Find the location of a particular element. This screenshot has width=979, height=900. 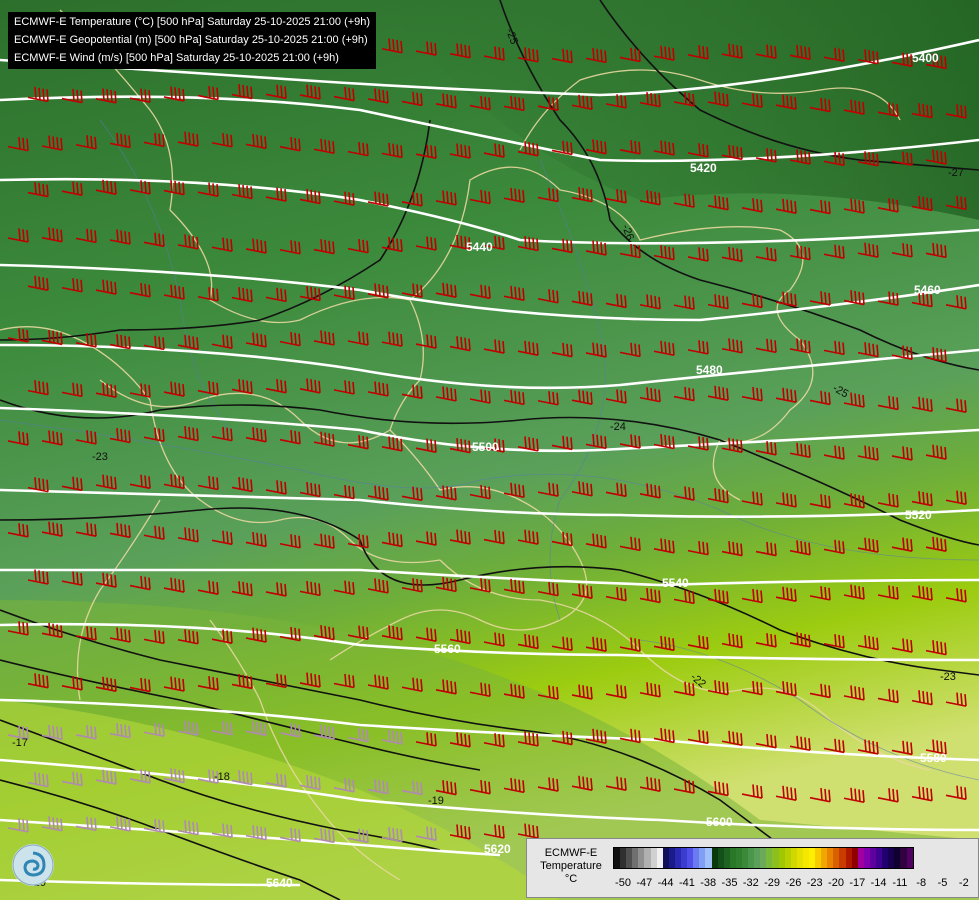

geo-label-5460: 5460 is located at coordinates (927, 290).